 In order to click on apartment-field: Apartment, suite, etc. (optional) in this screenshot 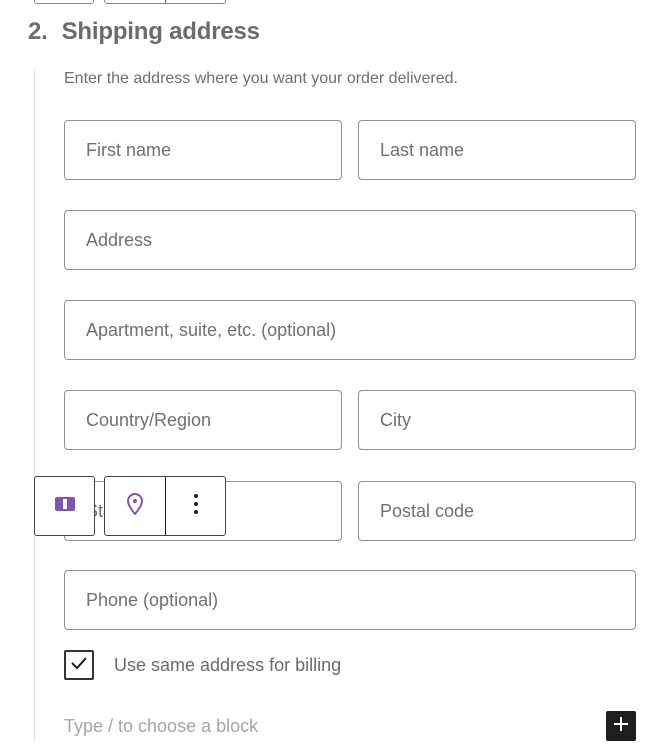, I will do `click(350, 330)`.